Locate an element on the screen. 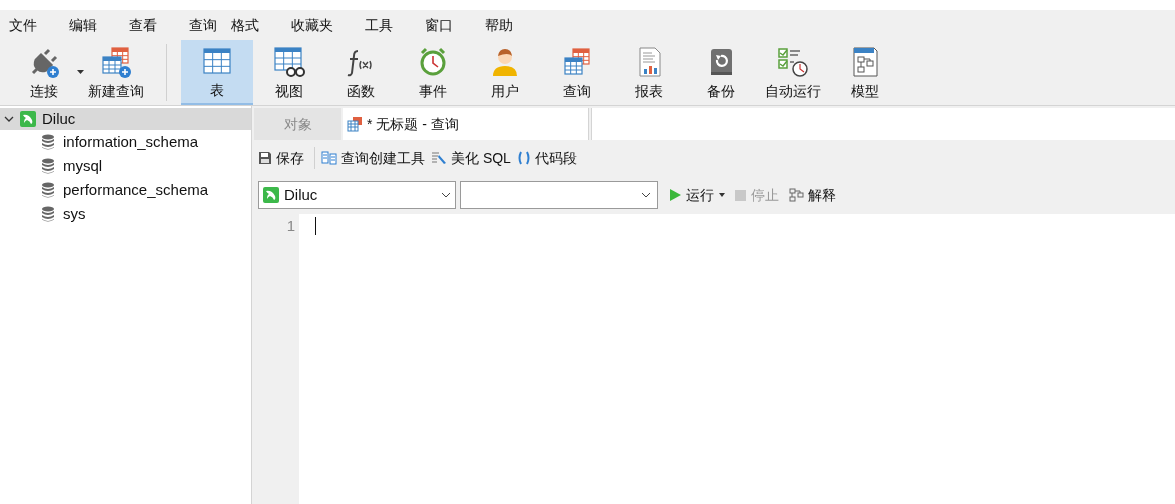 Image resolution: width=1175 pixels, height=504 pixels. toolbar-button: 备份 is located at coordinates (721, 72).